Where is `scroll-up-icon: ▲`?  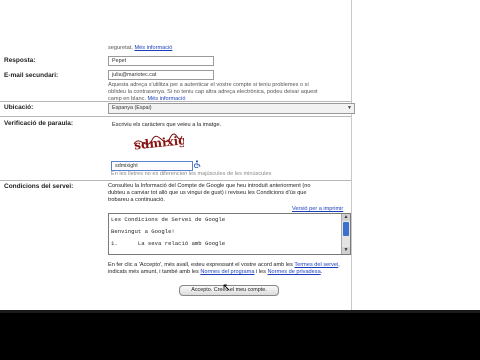 scroll-up-icon: ▲ is located at coordinates (346, 217).